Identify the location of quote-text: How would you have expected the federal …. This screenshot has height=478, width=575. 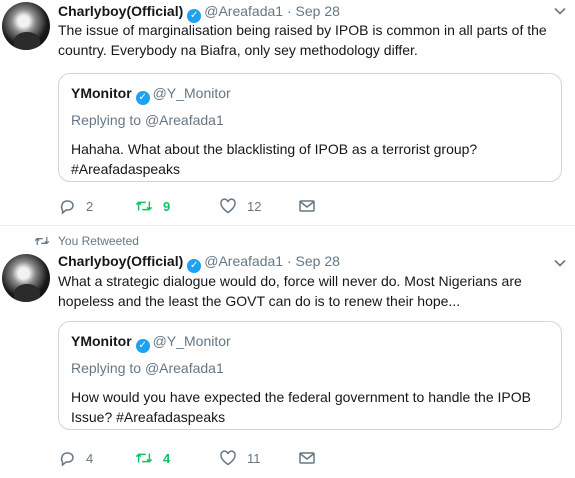
(301, 407).